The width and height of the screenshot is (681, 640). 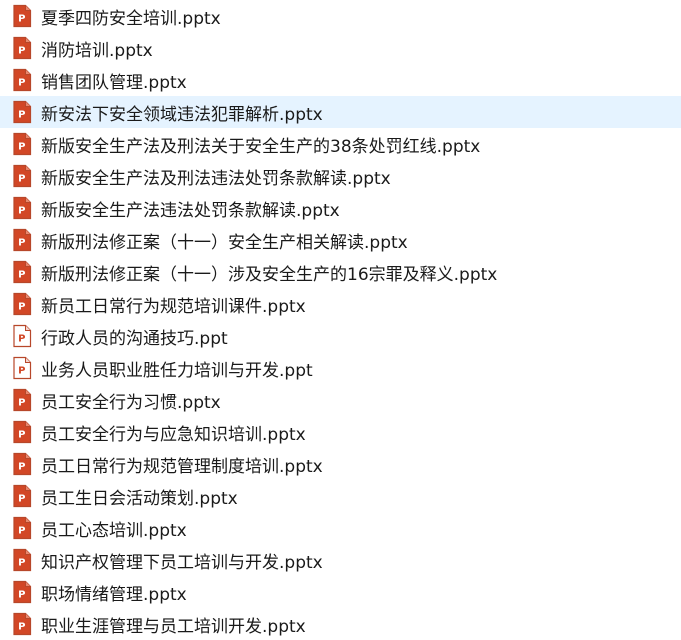 I want to click on file-name: 新版安全生产法及刑法关于安全生产的38条处罚红线.pptx, so click(x=261, y=146).